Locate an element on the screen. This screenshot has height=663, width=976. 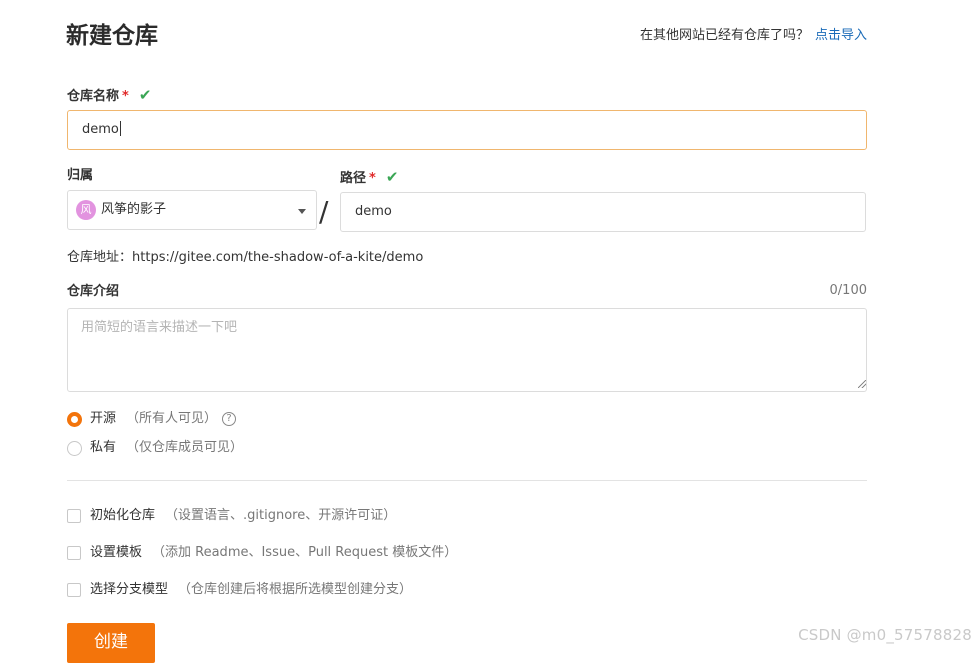
template-hint: （添加 Readme、Issue、Pull Request 模板文件） is located at coordinates (305, 552).